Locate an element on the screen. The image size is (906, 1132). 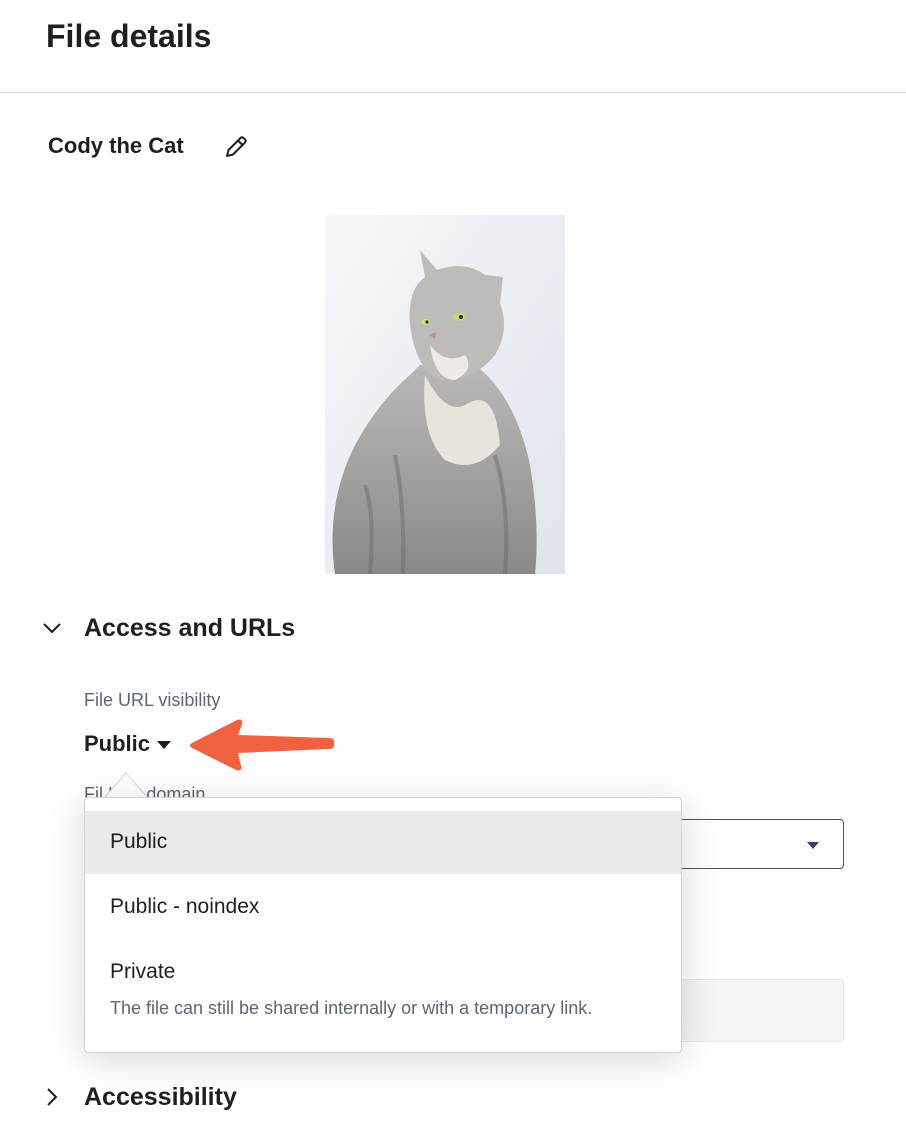
option-public: Public is located at coordinates (383, 842).